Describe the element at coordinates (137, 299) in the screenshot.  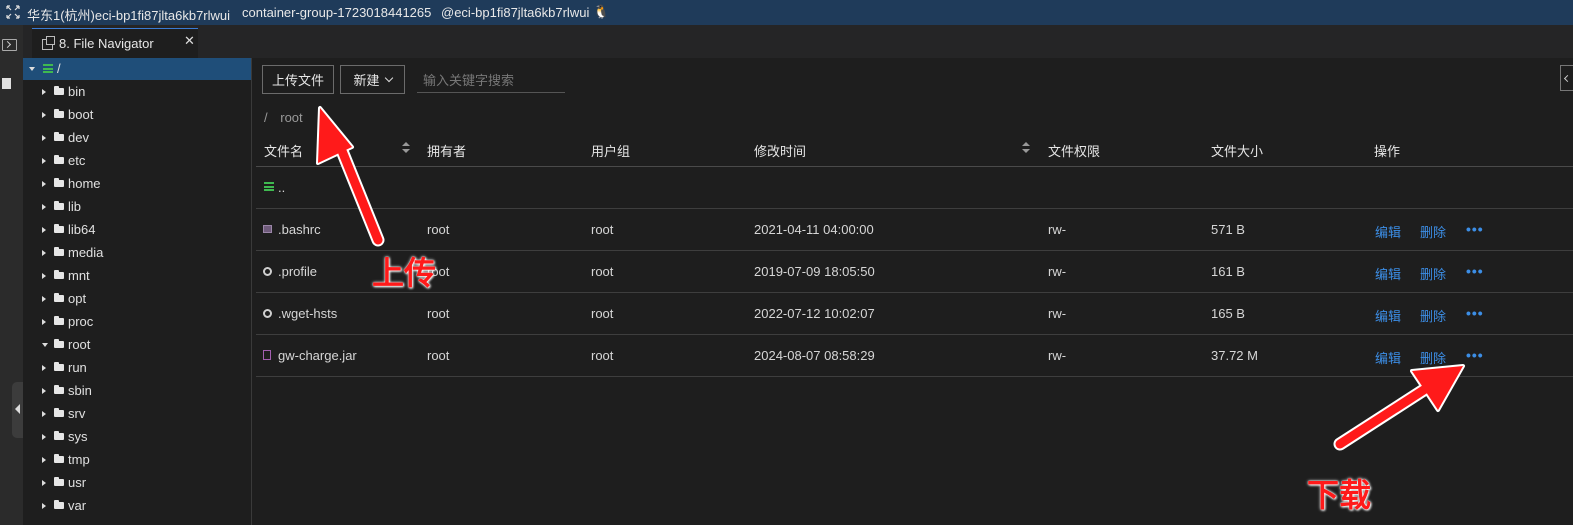
I see `tree-item-opt: opt` at that location.